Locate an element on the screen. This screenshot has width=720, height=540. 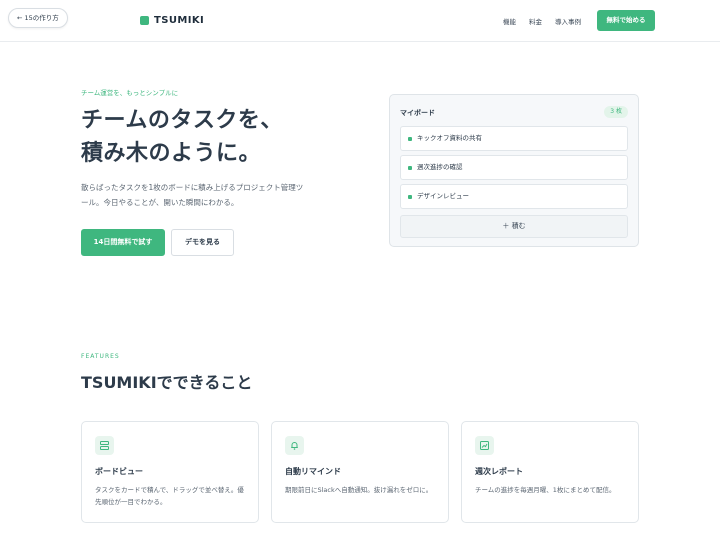
header-cta-button: 無料で始める is located at coordinates (626, 20).